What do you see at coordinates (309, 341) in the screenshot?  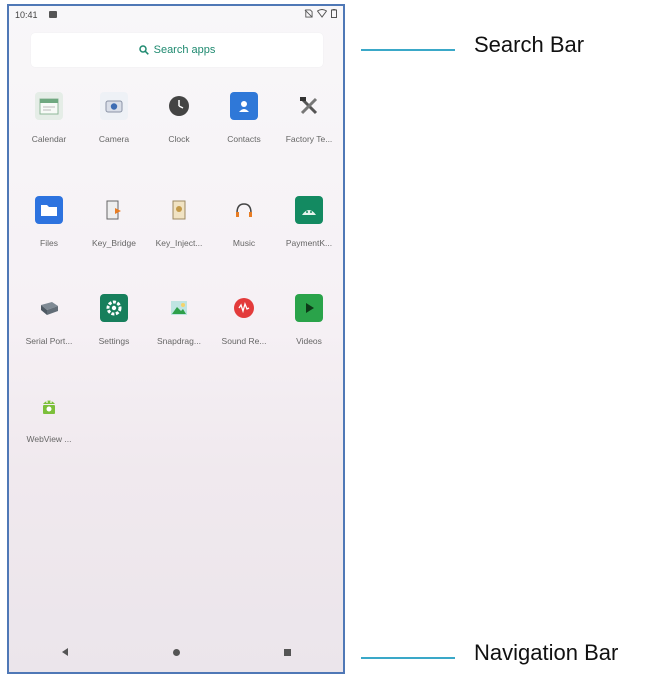 I see `app-label: Videos` at bounding box center [309, 341].